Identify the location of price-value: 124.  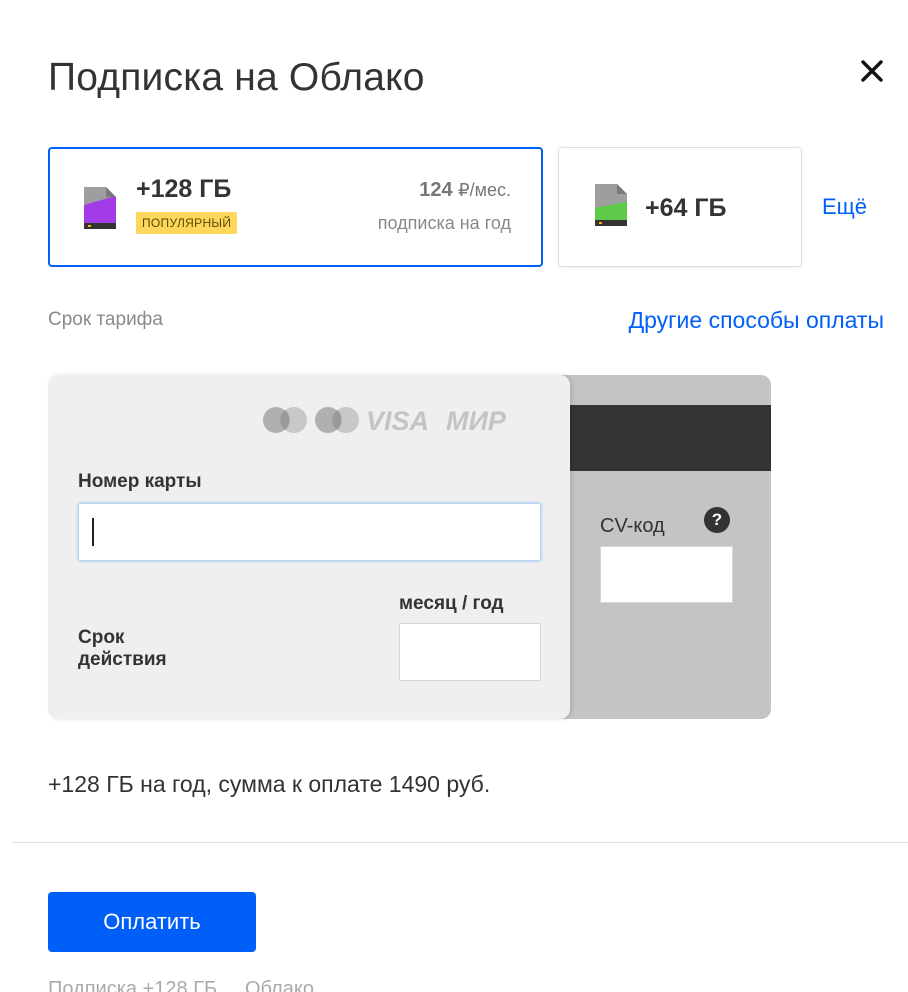
(436, 190).